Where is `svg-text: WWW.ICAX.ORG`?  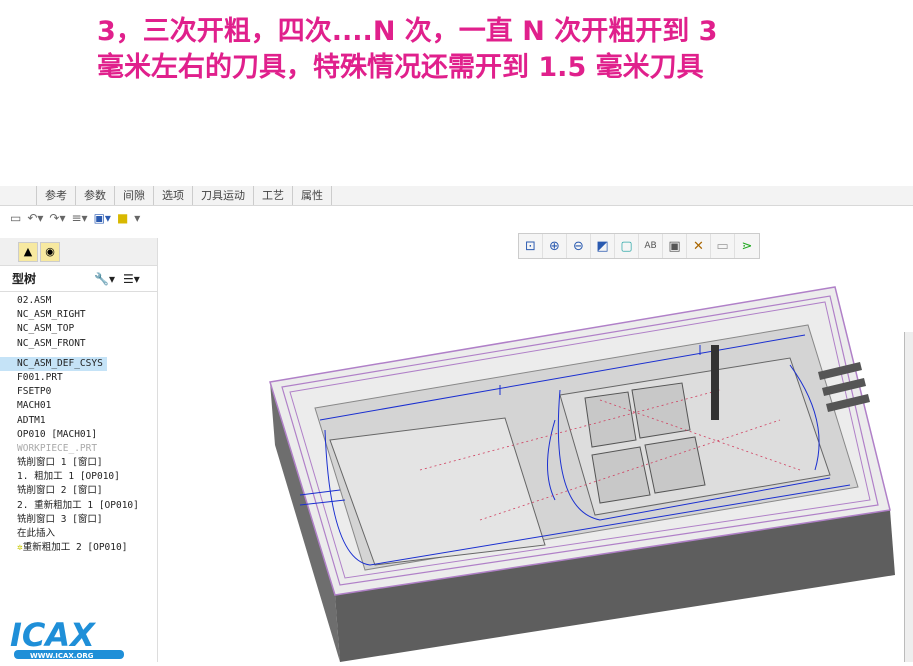
svg-text: WWW.ICAX.ORG is located at coordinates (62, 656).